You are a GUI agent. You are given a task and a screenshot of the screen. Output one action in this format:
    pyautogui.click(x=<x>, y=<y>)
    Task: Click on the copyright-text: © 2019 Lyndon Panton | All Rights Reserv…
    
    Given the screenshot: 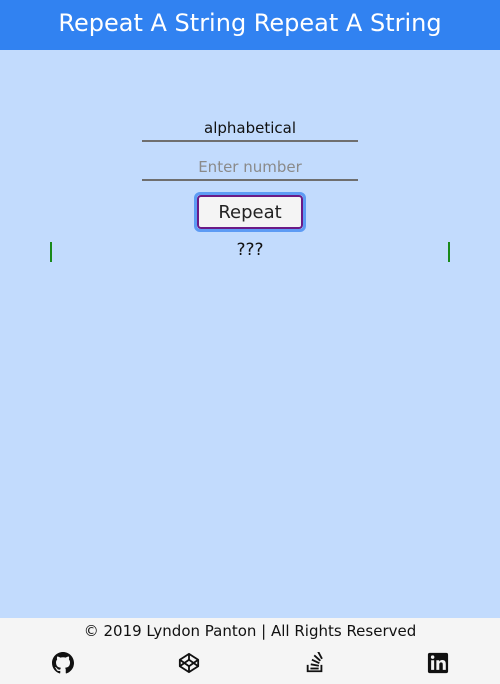 What is the action you would take?
    pyautogui.click(x=250, y=631)
    